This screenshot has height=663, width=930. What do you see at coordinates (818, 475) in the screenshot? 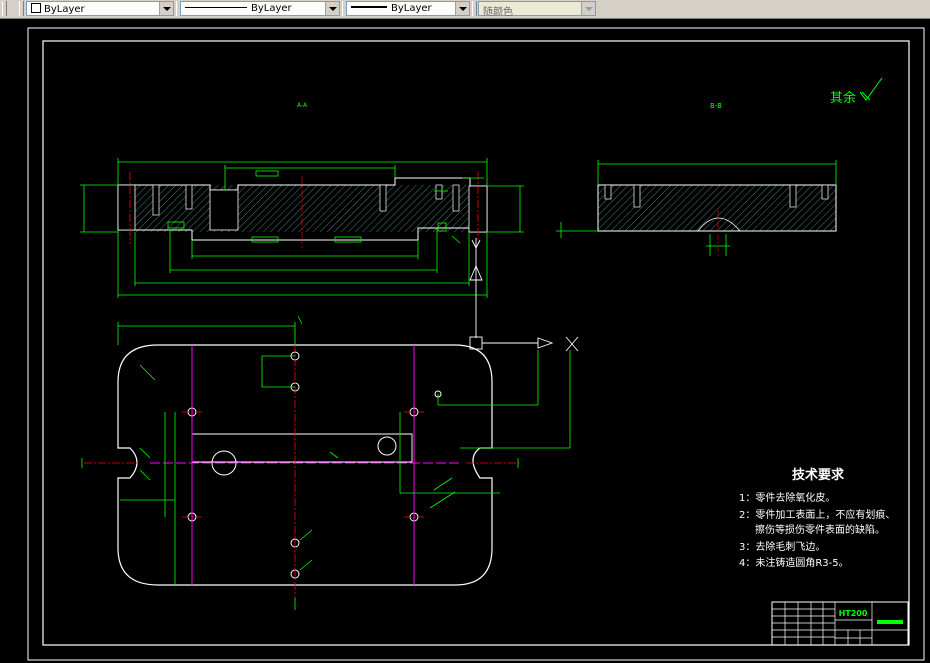
I see `tech-requirements-title: 技术要求` at bounding box center [818, 475].